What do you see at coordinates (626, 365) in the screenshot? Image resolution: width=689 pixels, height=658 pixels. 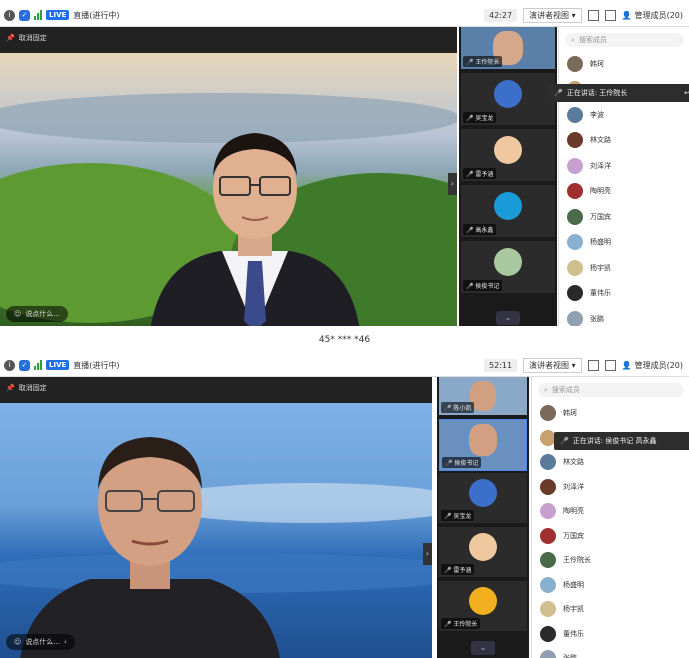 I see `people-icon: 👤` at bounding box center [626, 365].